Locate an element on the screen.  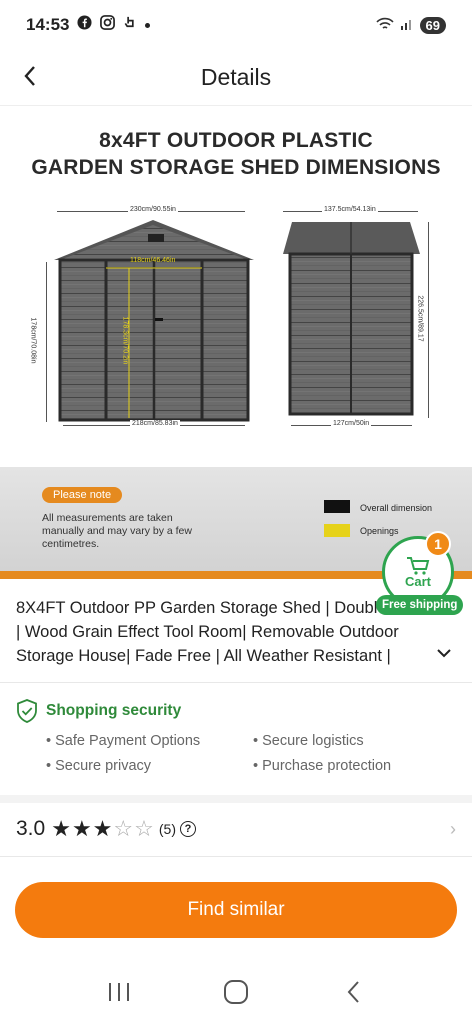
system-back-button is located at coordinates (353, 992).